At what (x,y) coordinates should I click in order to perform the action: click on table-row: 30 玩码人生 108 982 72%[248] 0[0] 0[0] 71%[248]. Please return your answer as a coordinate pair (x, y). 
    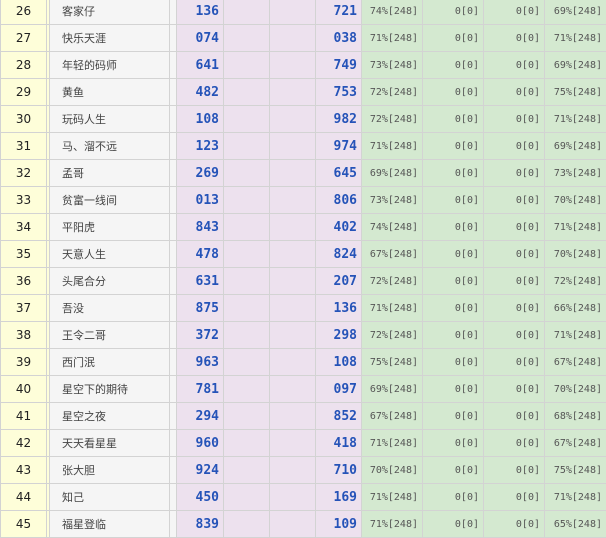
    Looking at the image, I should click on (303, 119).